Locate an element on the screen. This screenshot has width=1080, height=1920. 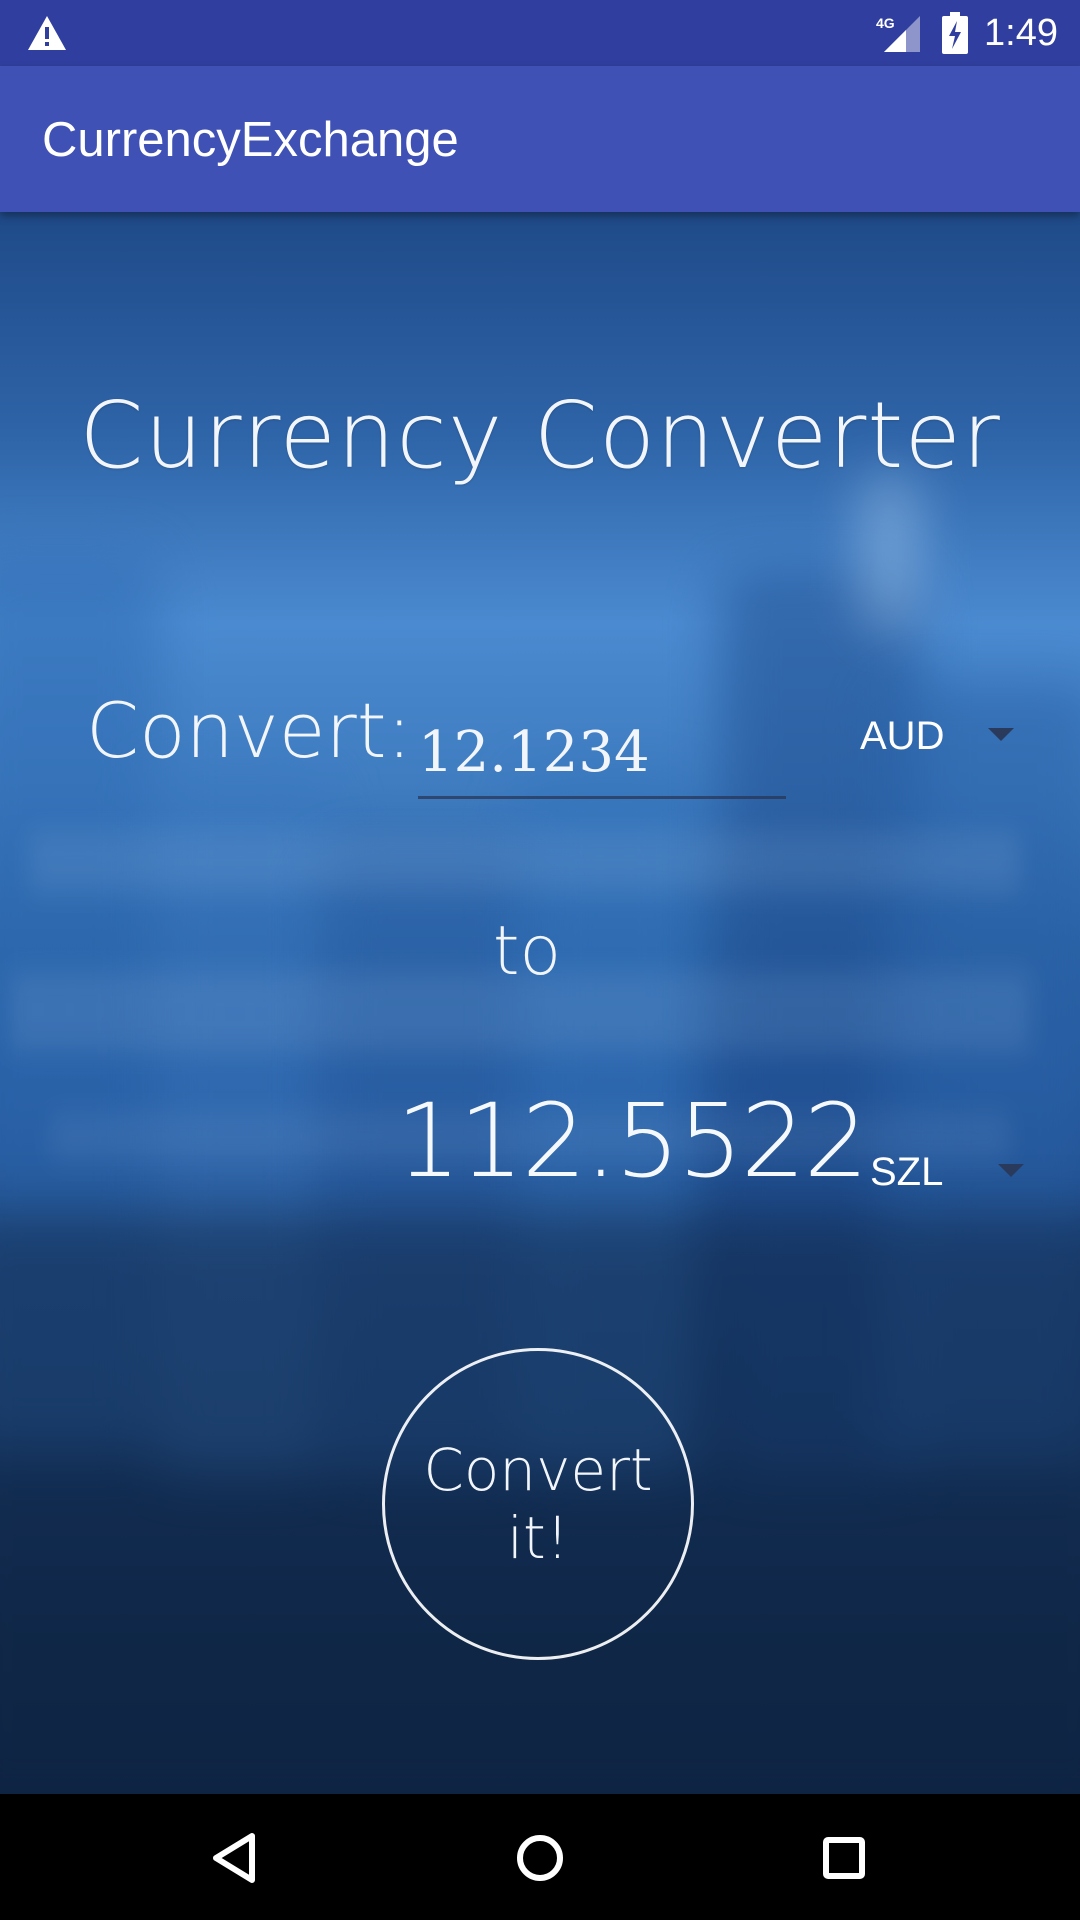
navigation-bar is located at coordinates (540, 1857).